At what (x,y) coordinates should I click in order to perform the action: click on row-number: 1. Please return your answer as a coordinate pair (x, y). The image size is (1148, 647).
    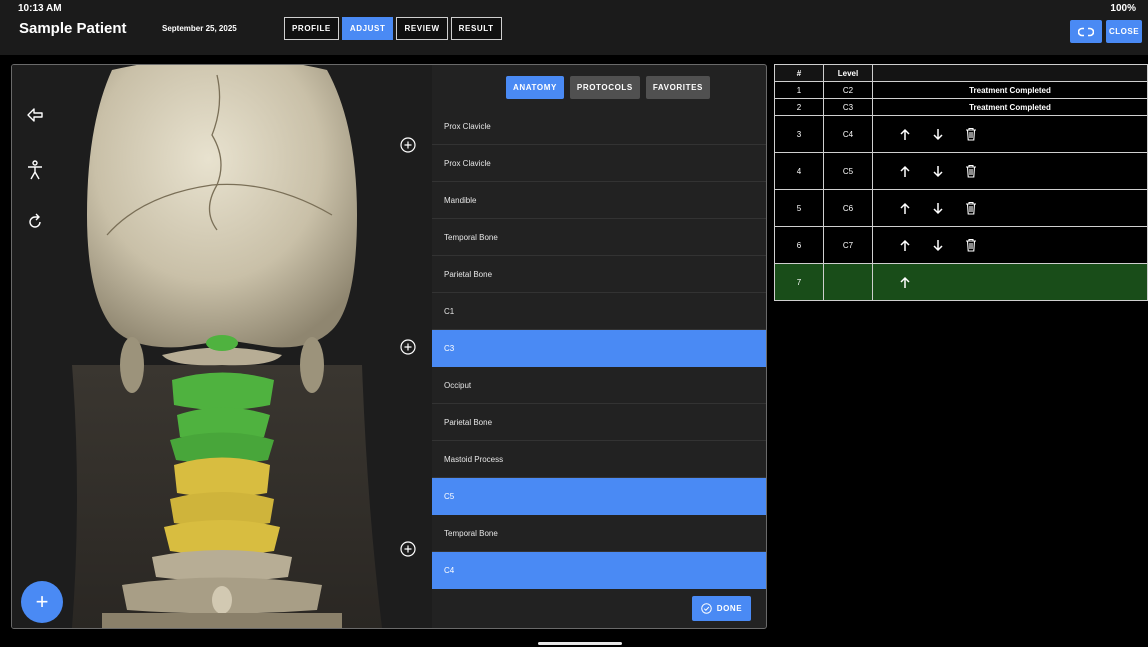
    Looking at the image, I should click on (798, 90).